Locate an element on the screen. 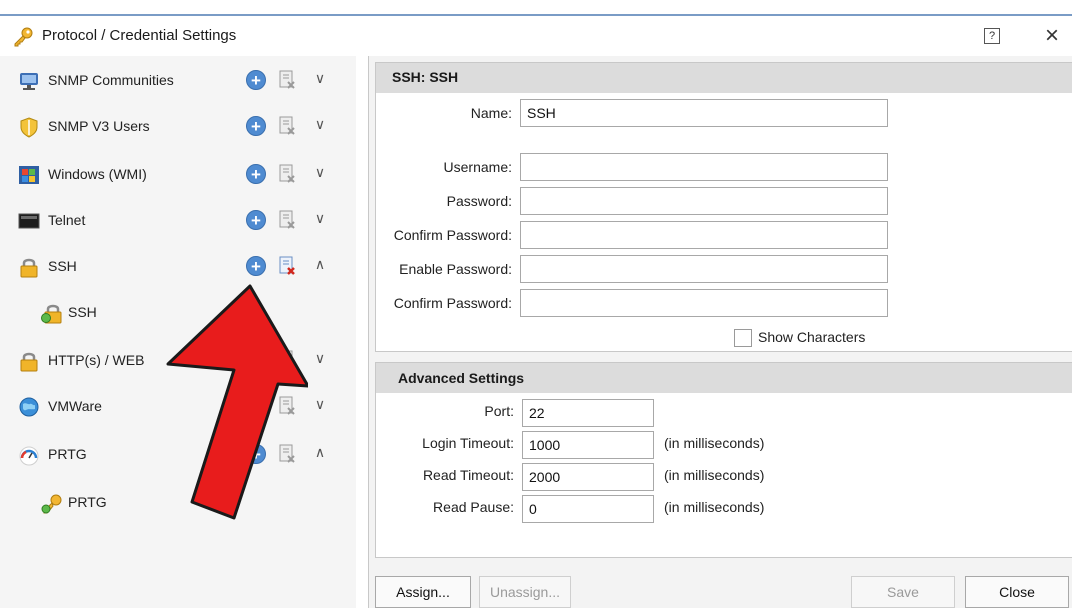  read-pause-unit: (in milliseconds) is located at coordinates (714, 507).